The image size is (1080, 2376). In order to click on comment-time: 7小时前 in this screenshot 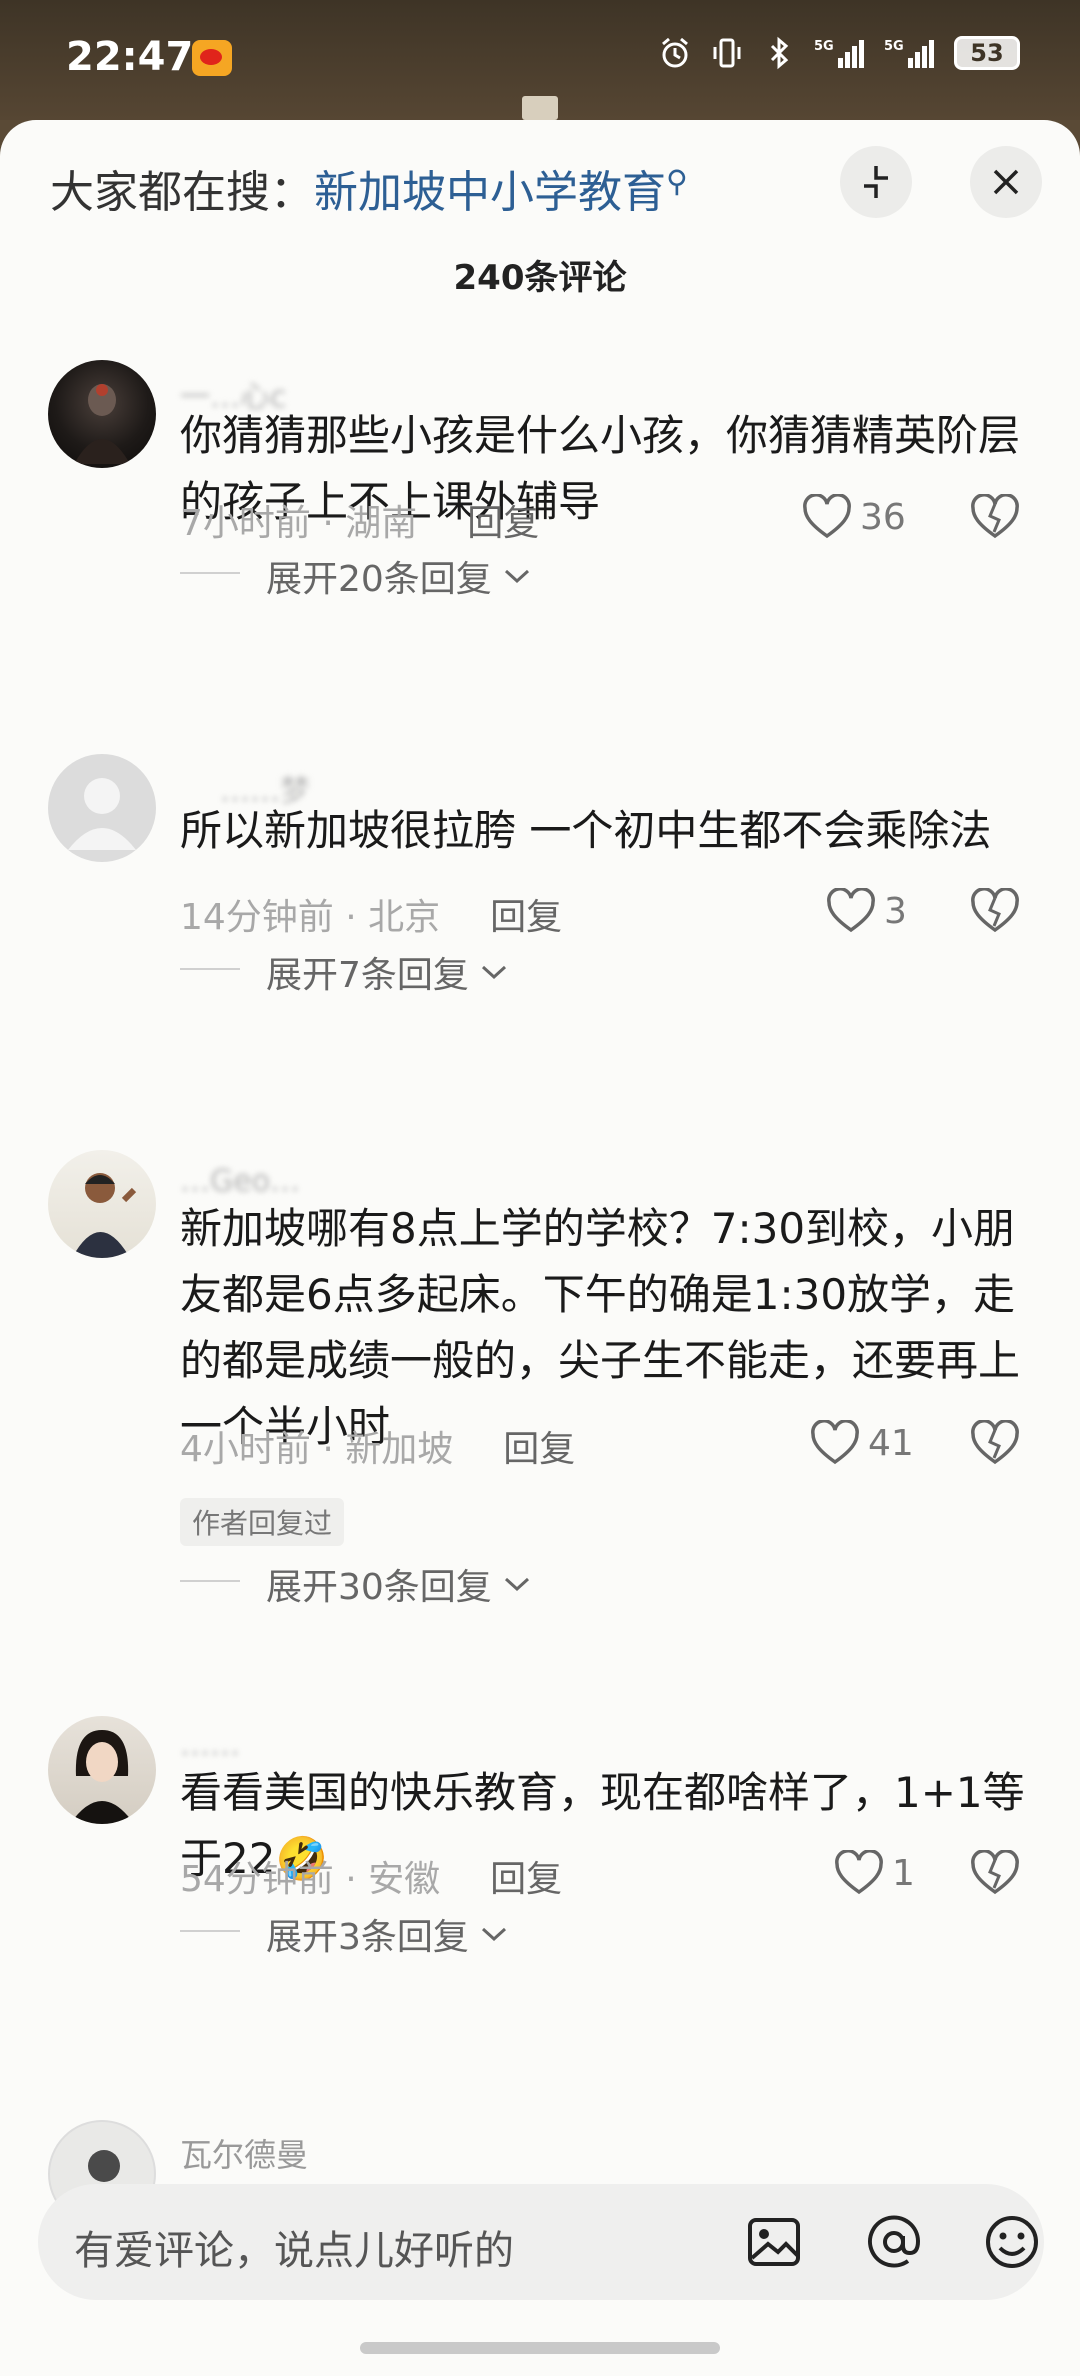, I will do `click(245, 523)`.